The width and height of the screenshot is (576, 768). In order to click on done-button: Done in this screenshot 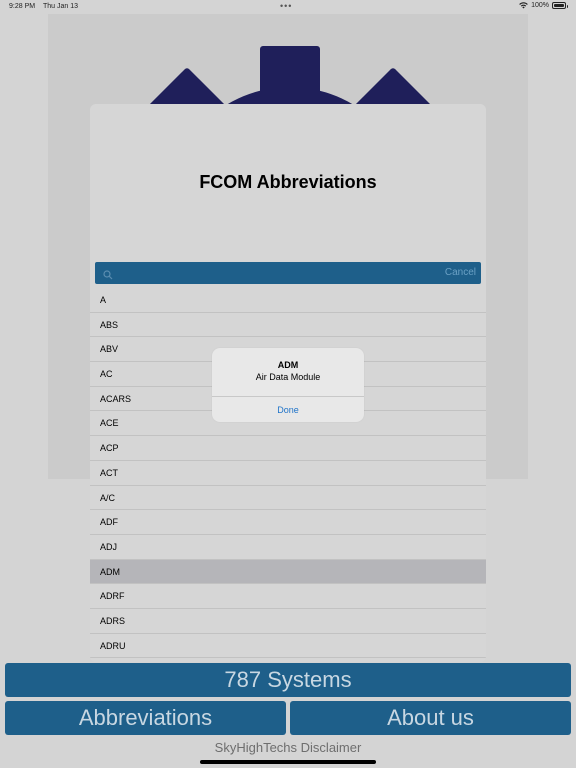, I will do `click(288, 409)`.